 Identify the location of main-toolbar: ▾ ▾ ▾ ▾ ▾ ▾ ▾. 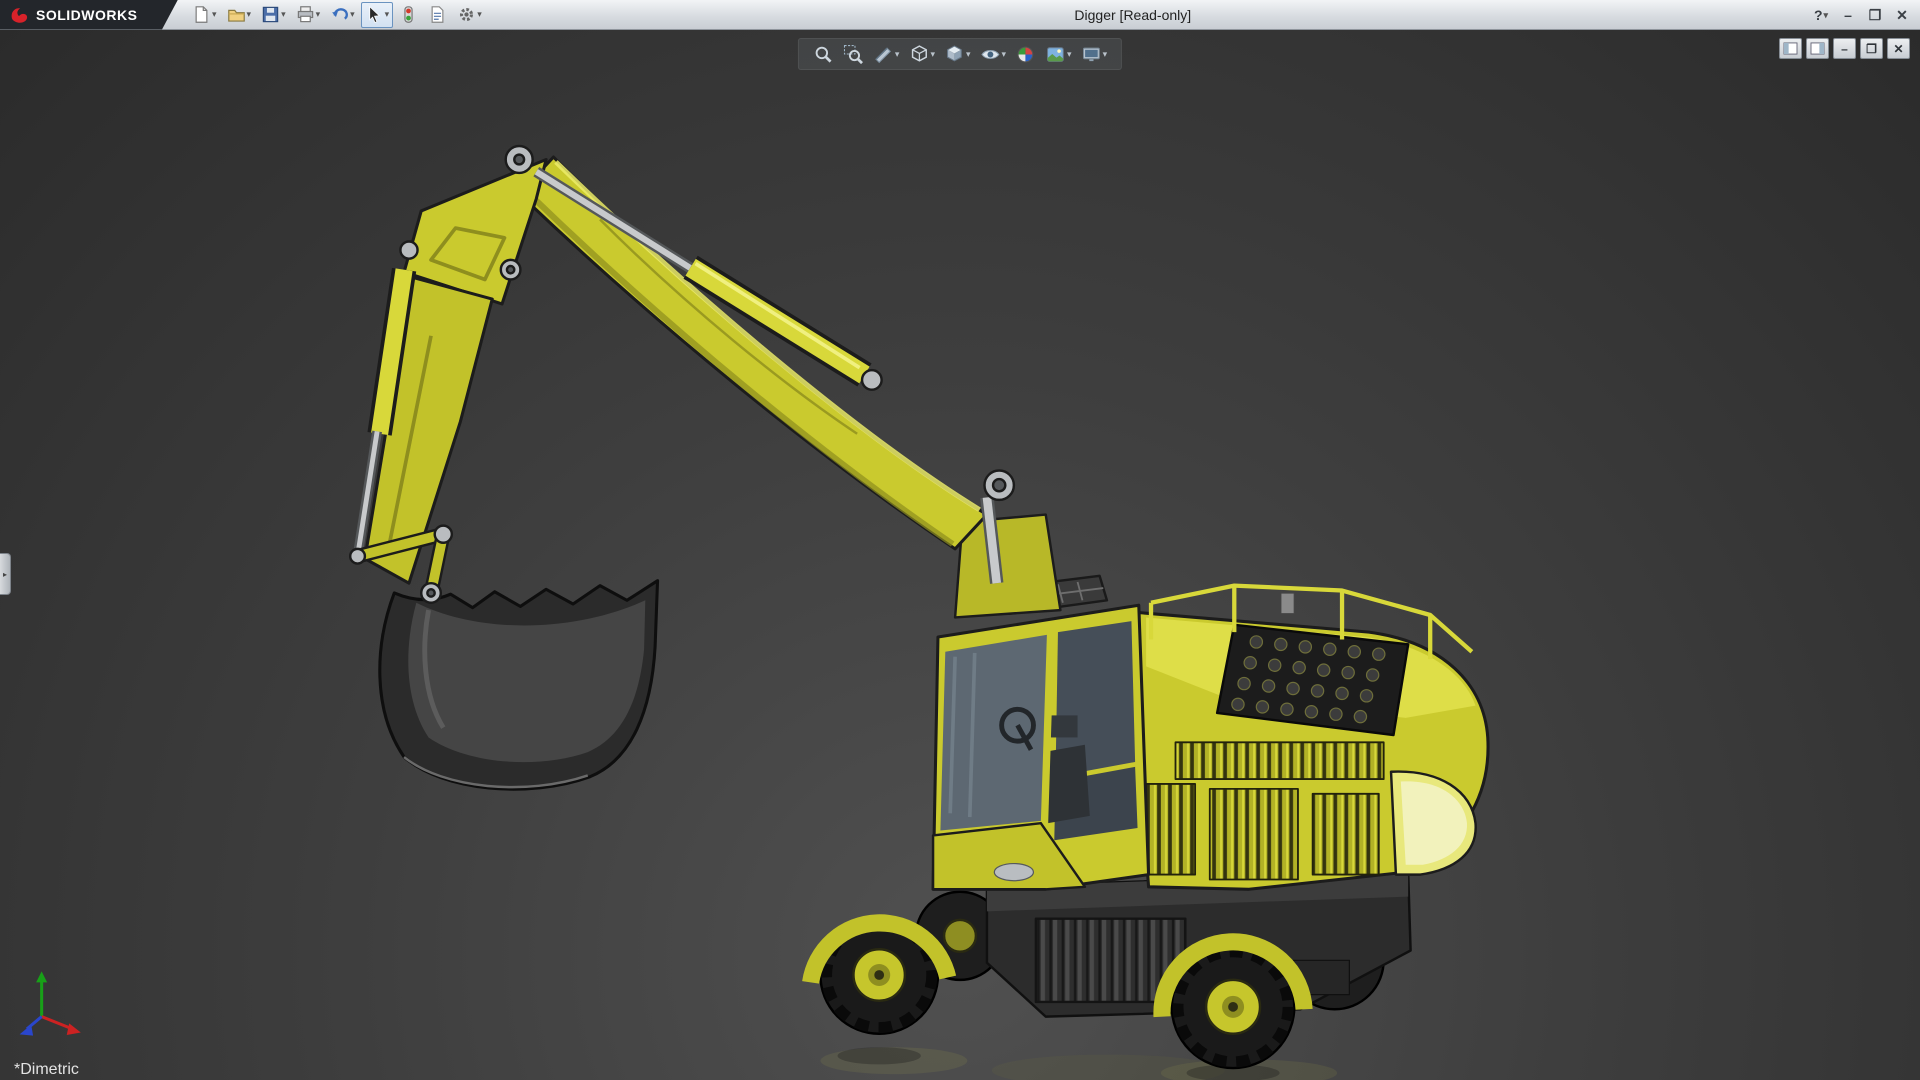
(337, 14).